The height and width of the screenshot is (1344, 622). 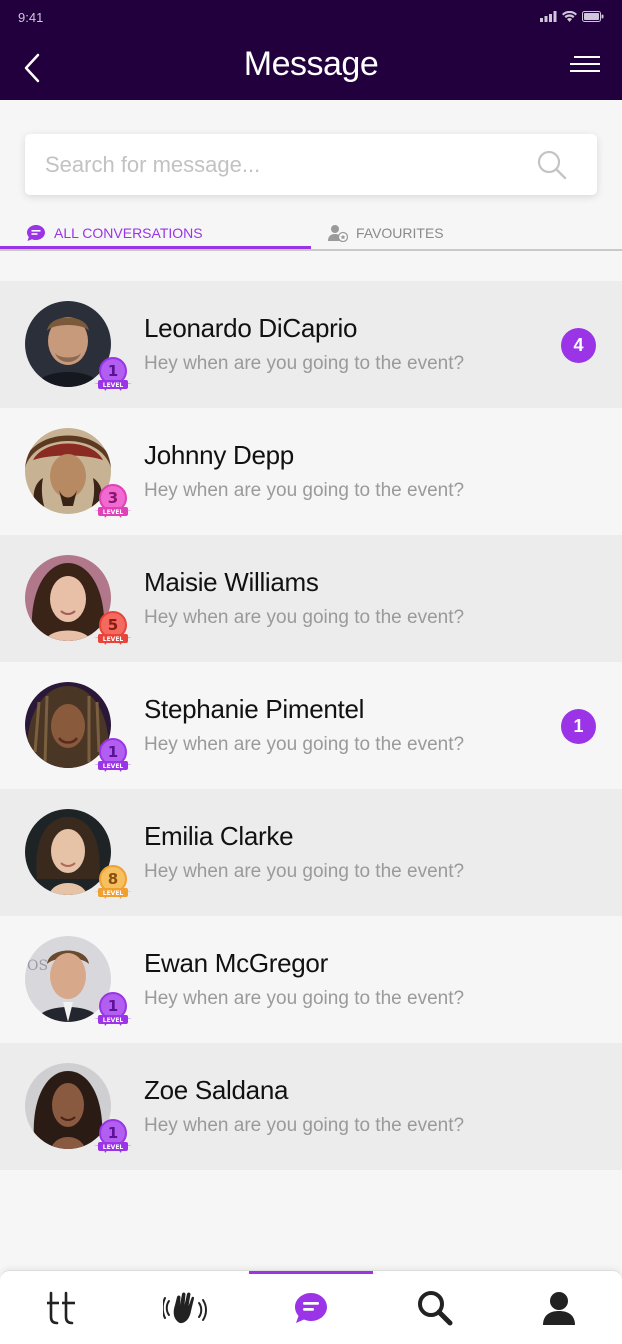 I want to click on contact-name: Emilia Clarke, so click(x=219, y=836).